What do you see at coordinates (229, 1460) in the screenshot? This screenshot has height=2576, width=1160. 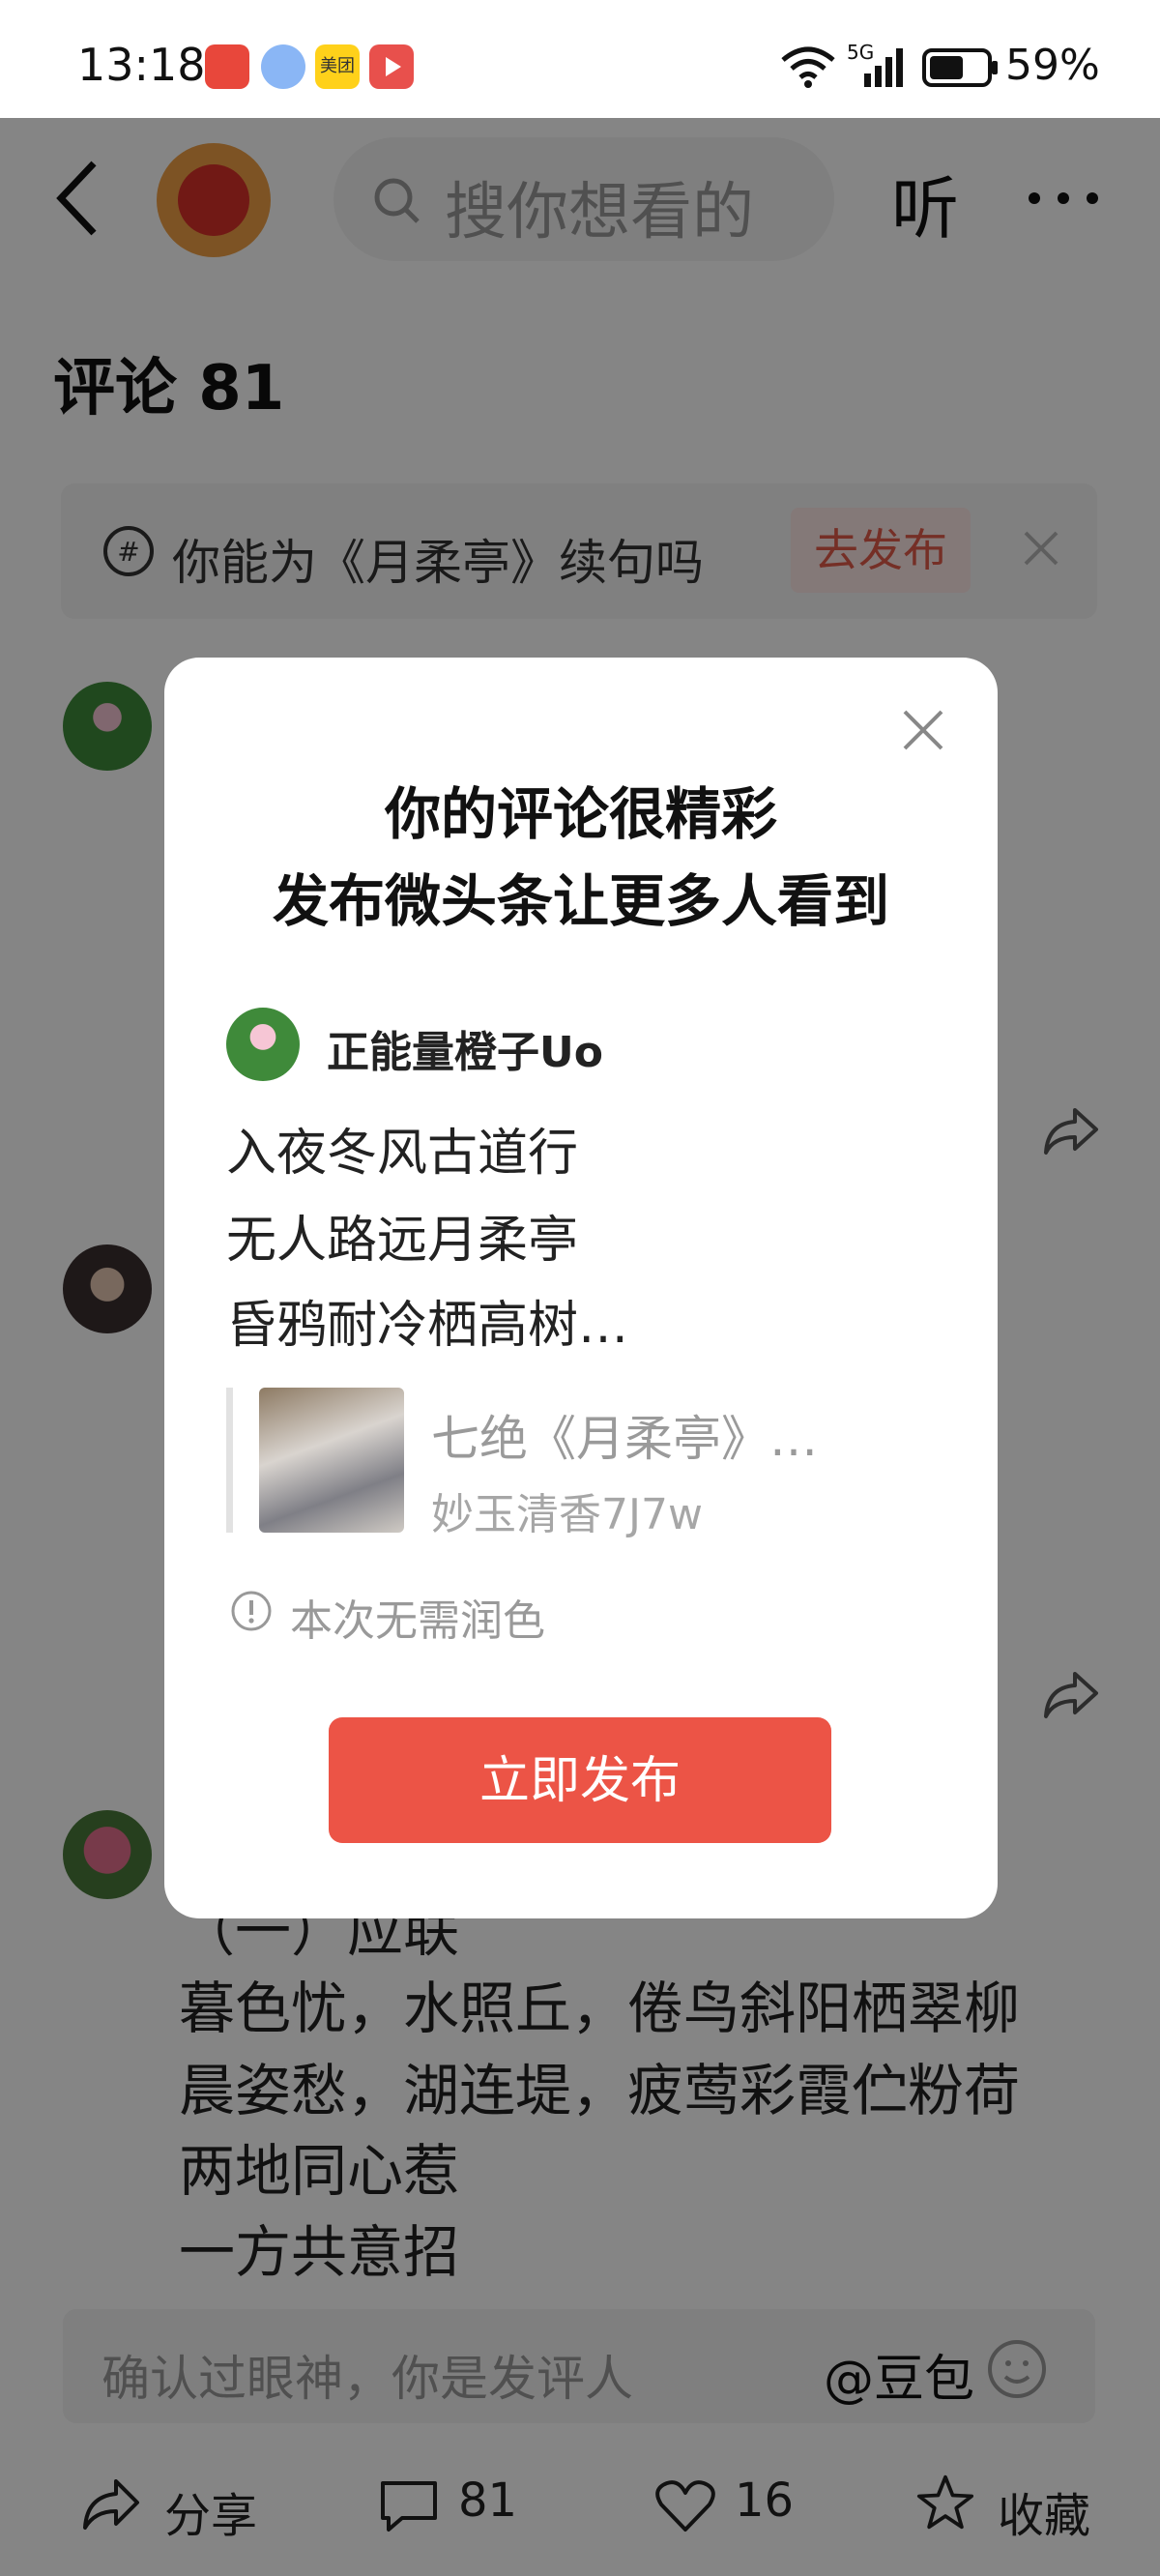 I see `quote-divider` at bounding box center [229, 1460].